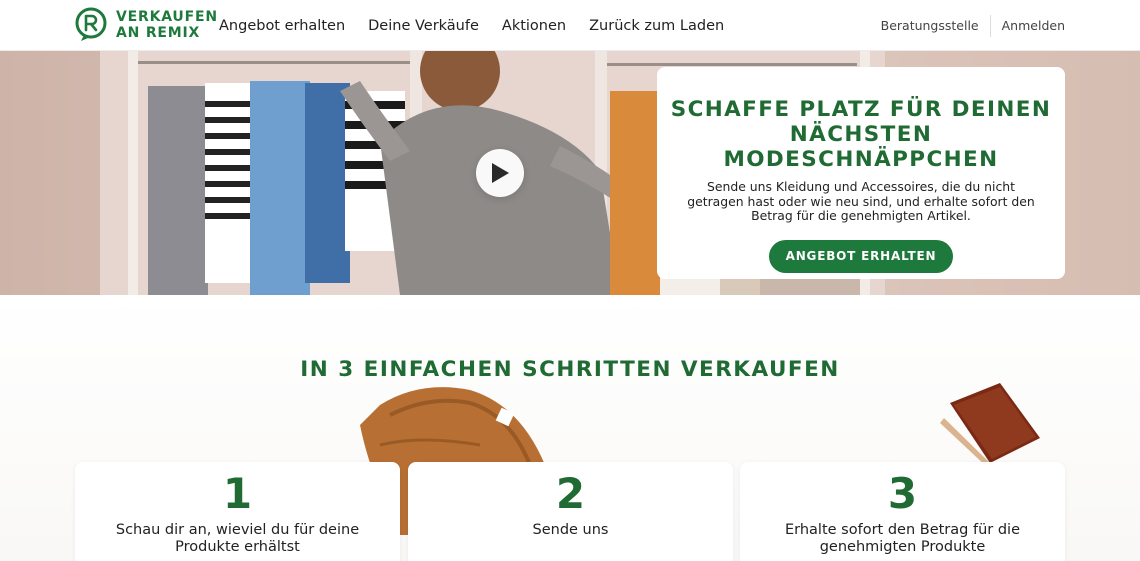 The width and height of the screenshot is (1140, 561). Describe the element at coordinates (91, 24) in the screenshot. I see `remix-logo-icon` at that location.